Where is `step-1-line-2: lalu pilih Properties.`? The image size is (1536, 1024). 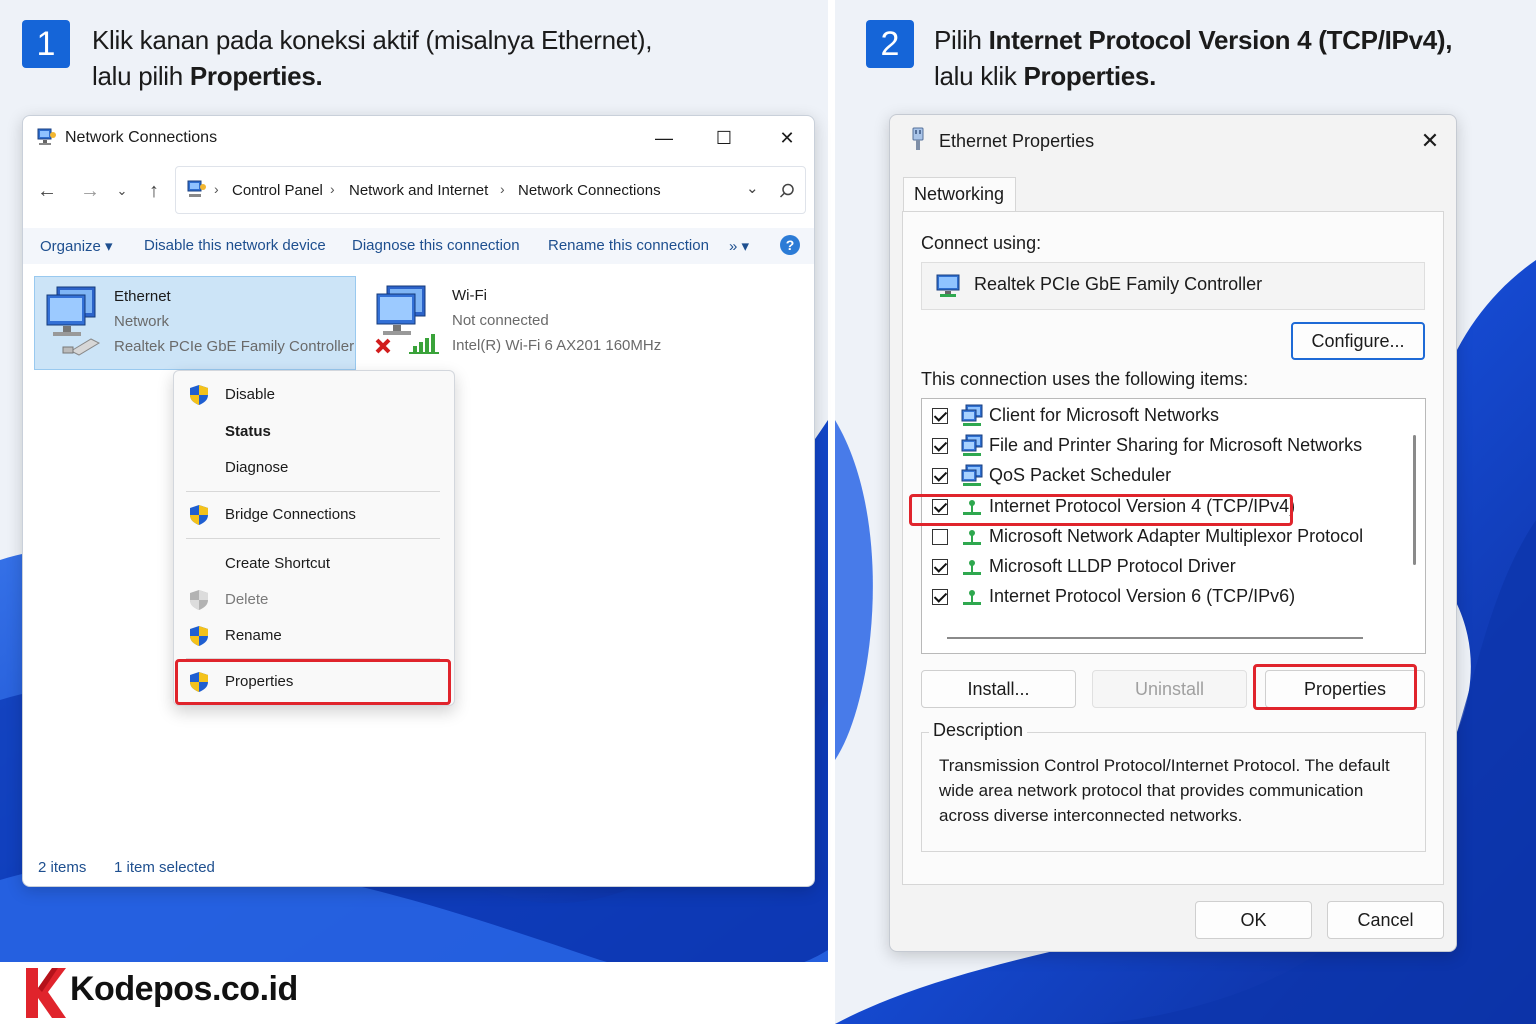 step-1-line-2: lalu pilih Properties. is located at coordinates (372, 76).